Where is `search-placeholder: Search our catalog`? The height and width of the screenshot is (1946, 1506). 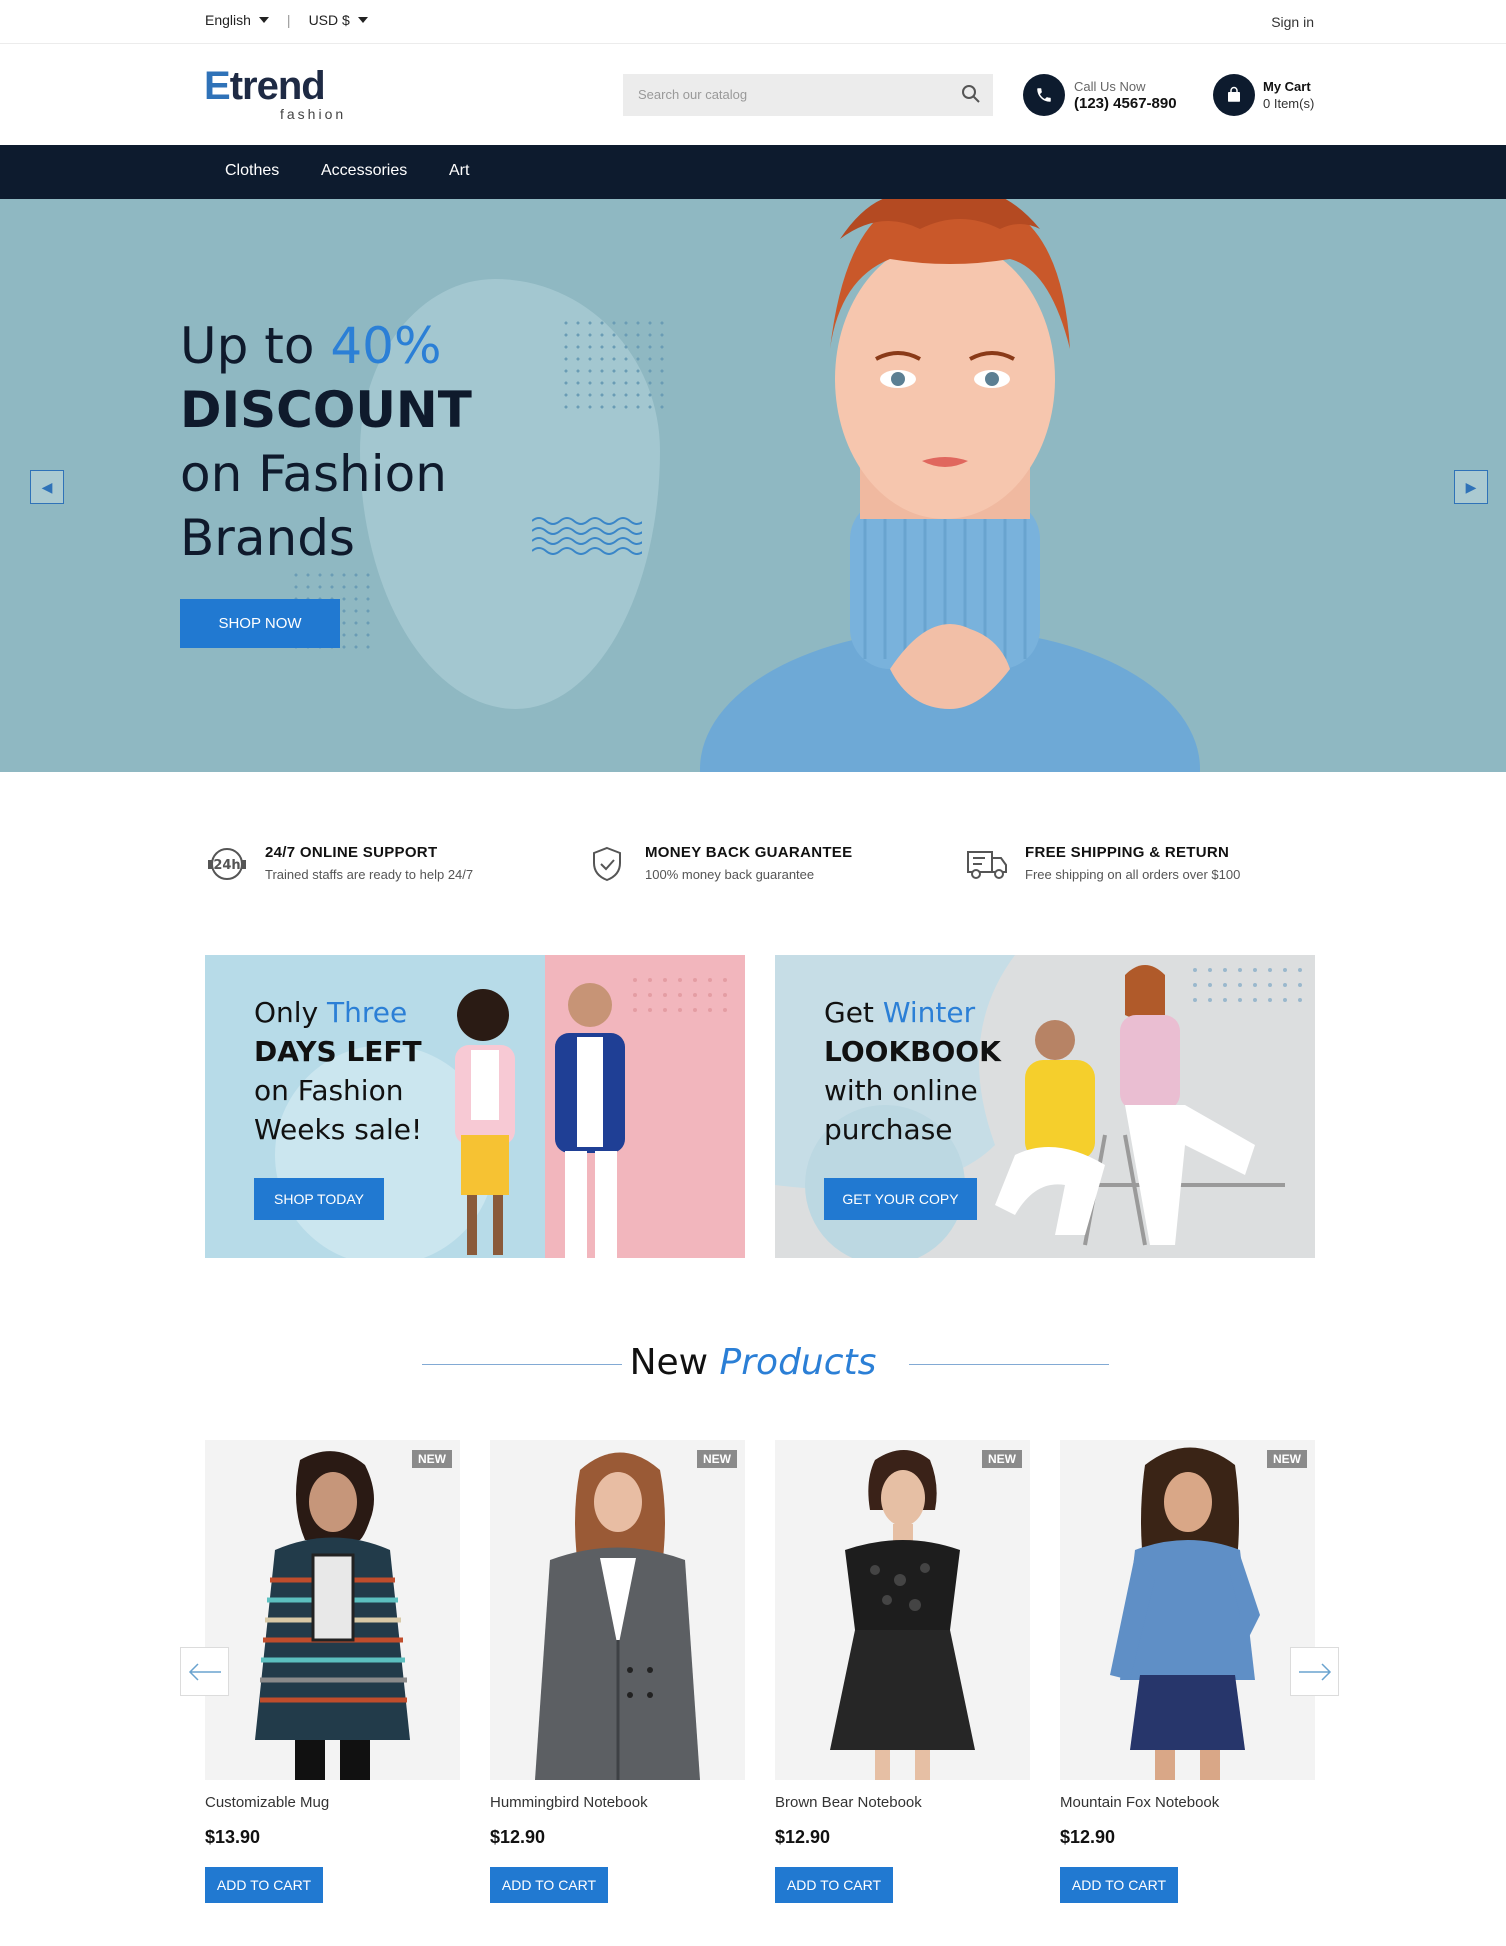
search-placeholder: Search our catalog is located at coordinates (693, 94).